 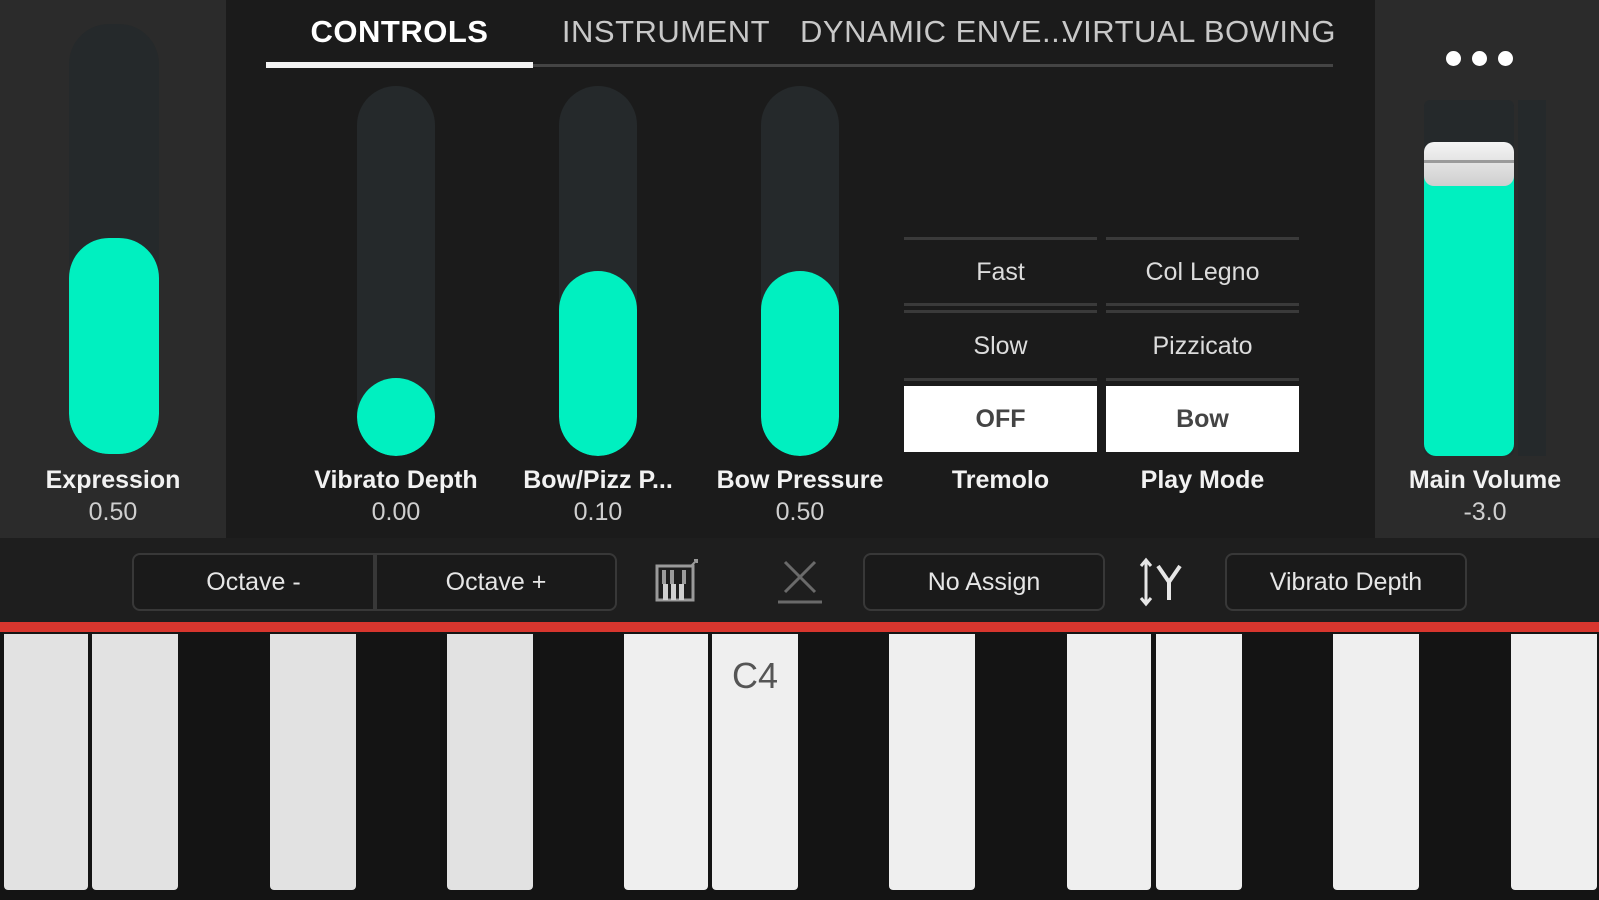 What do you see at coordinates (1000, 272) in the screenshot?
I see `tremolo-option-fast: Fast` at bounding box center [1000, 272].